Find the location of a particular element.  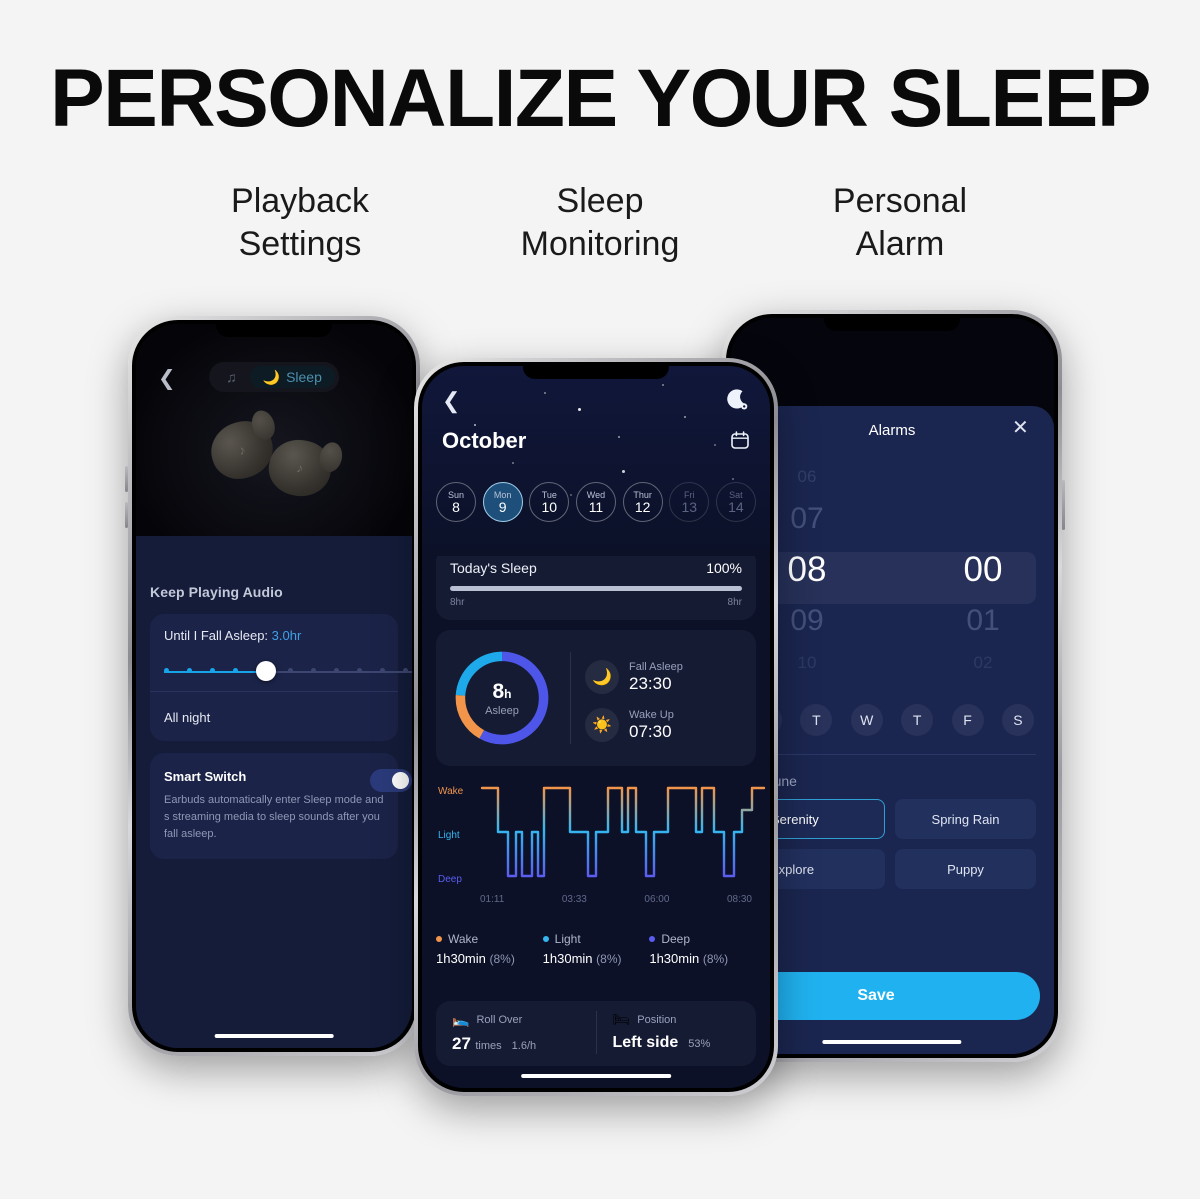

day-cell-fri-13: Fri 13 is located at coordinates (689, 502).